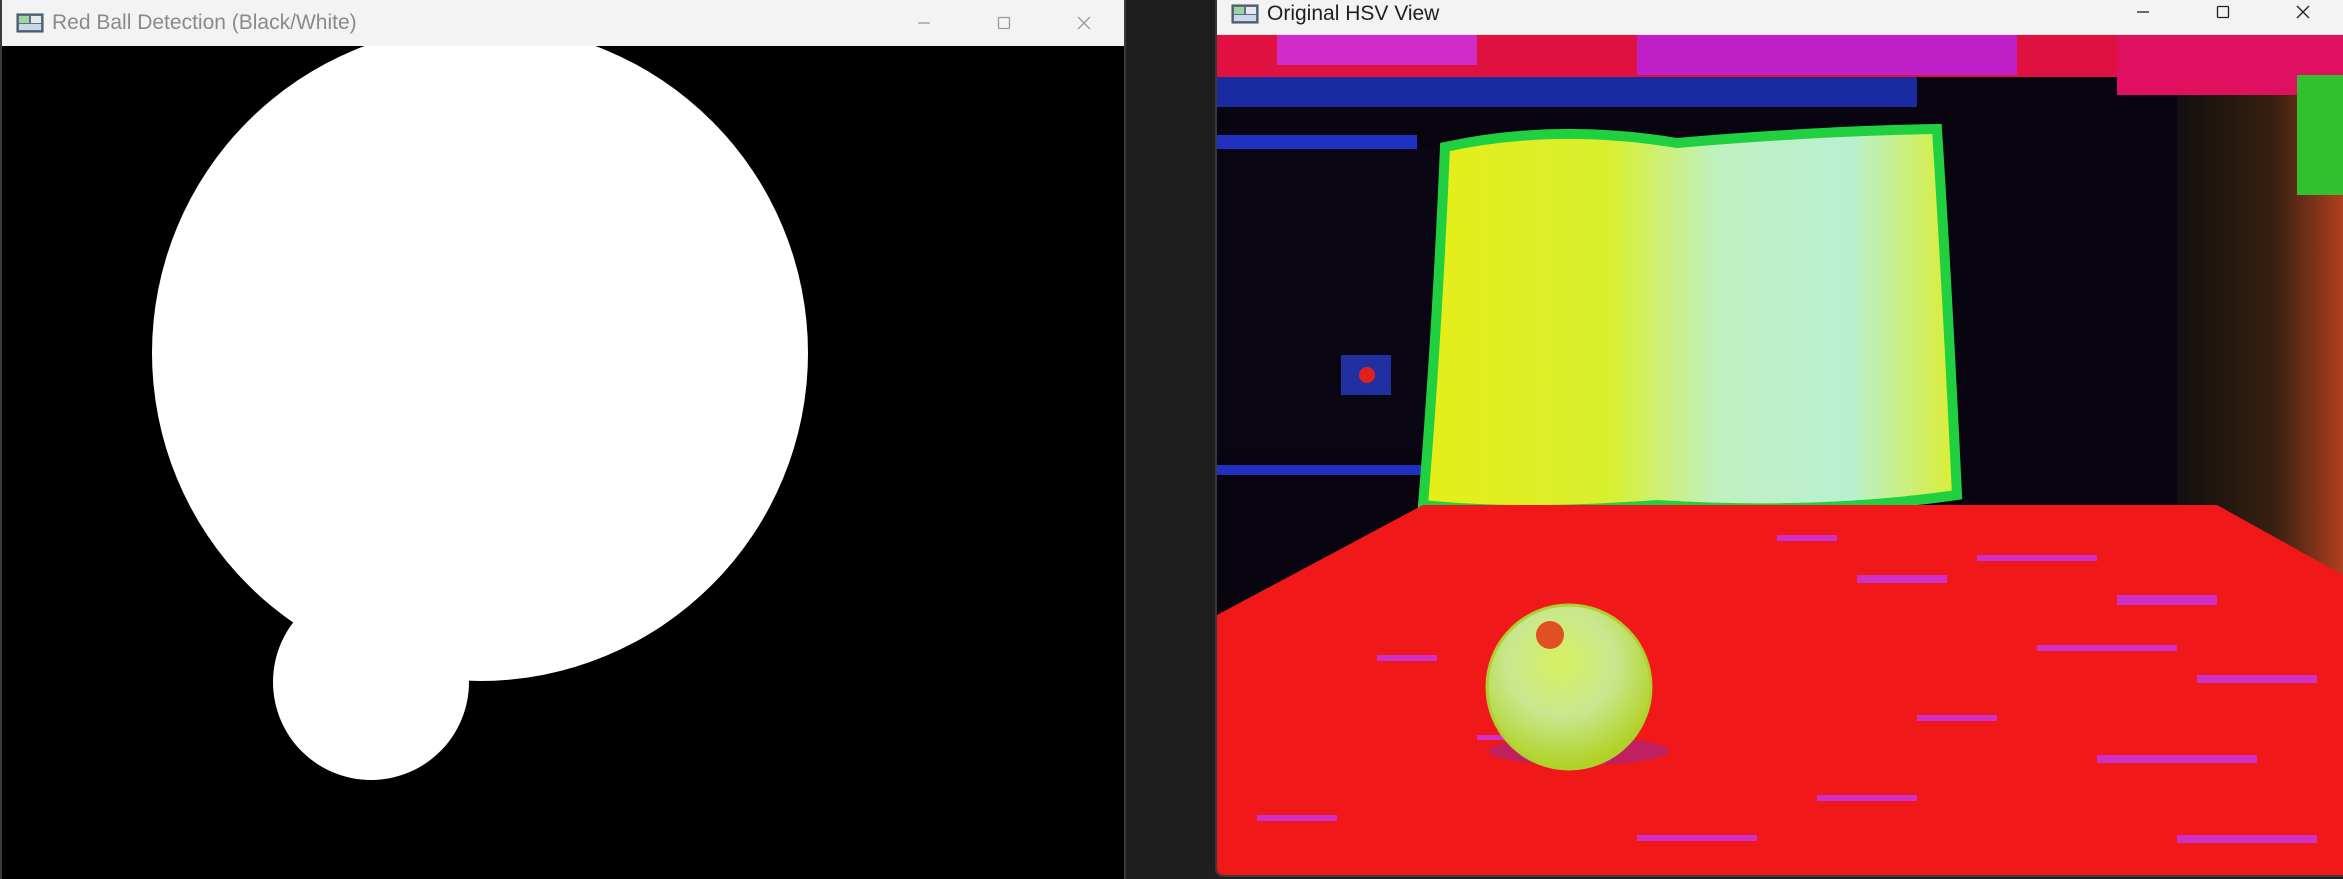  Describe the element at coordinates (371, 682) in the screenshot. I see `mask-small-blob` at that location.